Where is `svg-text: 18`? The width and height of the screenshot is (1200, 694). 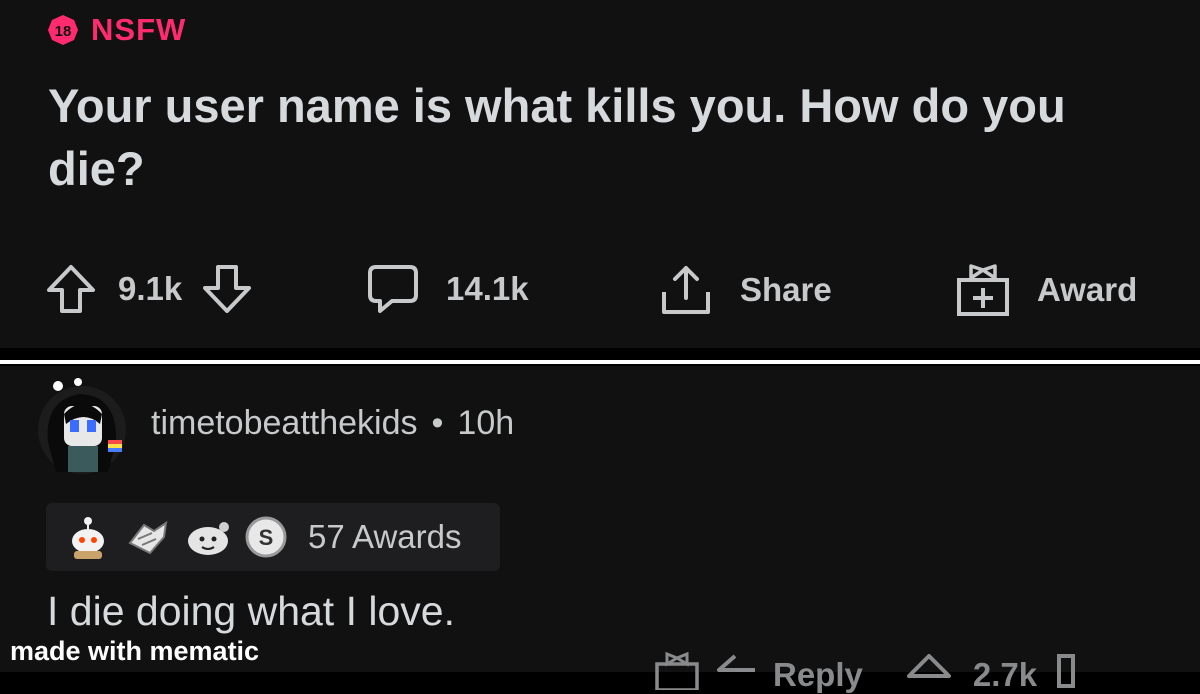 svg-text: 18 is located at coordinates (63, 31).